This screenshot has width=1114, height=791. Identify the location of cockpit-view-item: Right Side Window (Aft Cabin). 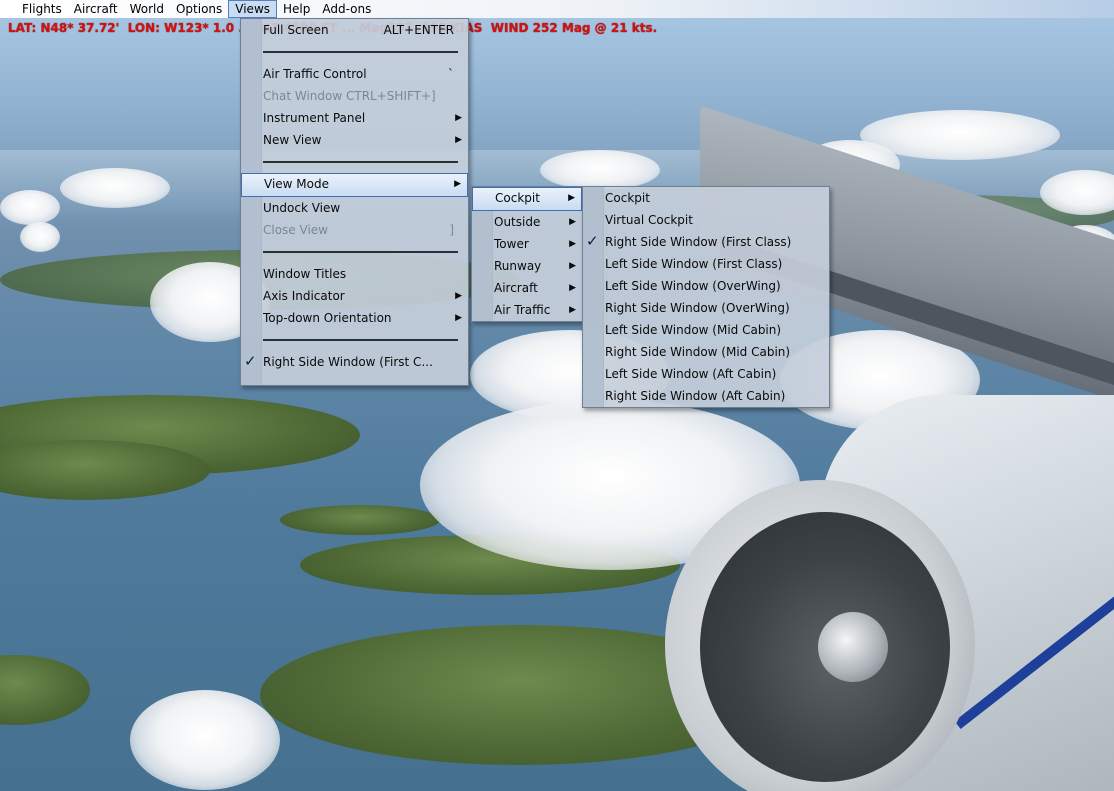
(706, 396).